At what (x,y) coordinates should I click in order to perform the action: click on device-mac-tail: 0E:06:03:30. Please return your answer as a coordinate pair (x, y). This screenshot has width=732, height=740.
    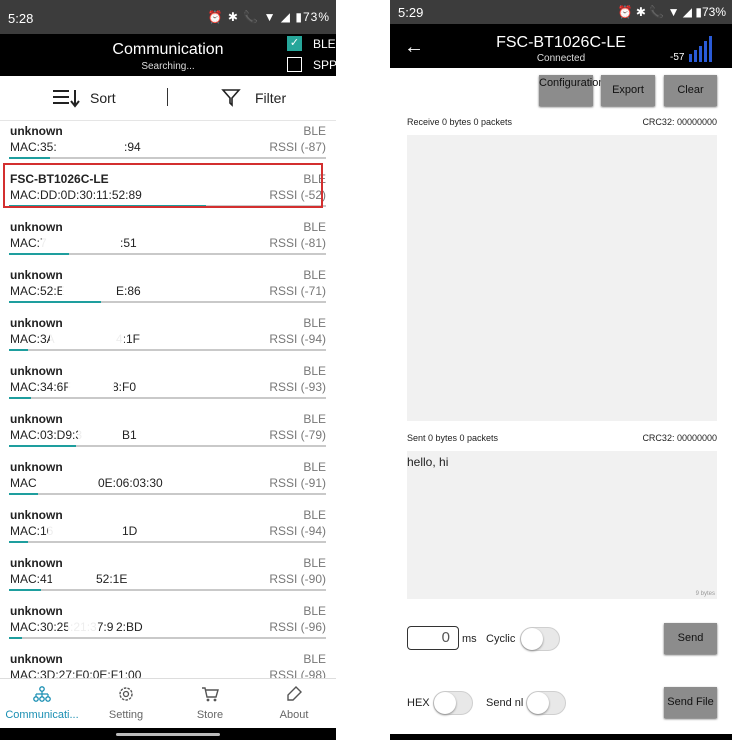
    Looking at the image, I should click on (130, 483).